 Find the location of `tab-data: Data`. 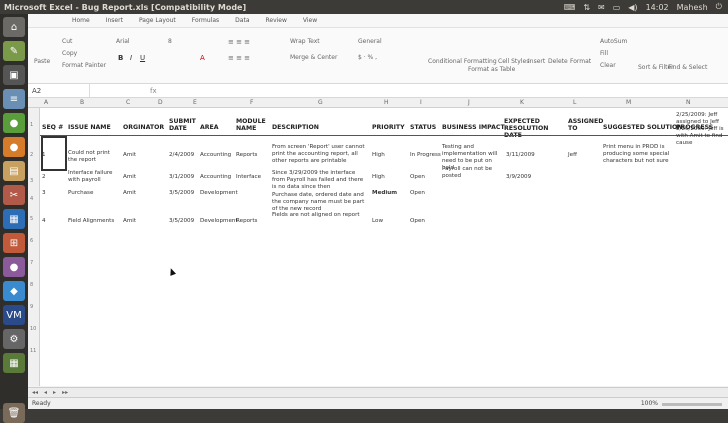

tab-data: Data is located at coordinates (242, 20).